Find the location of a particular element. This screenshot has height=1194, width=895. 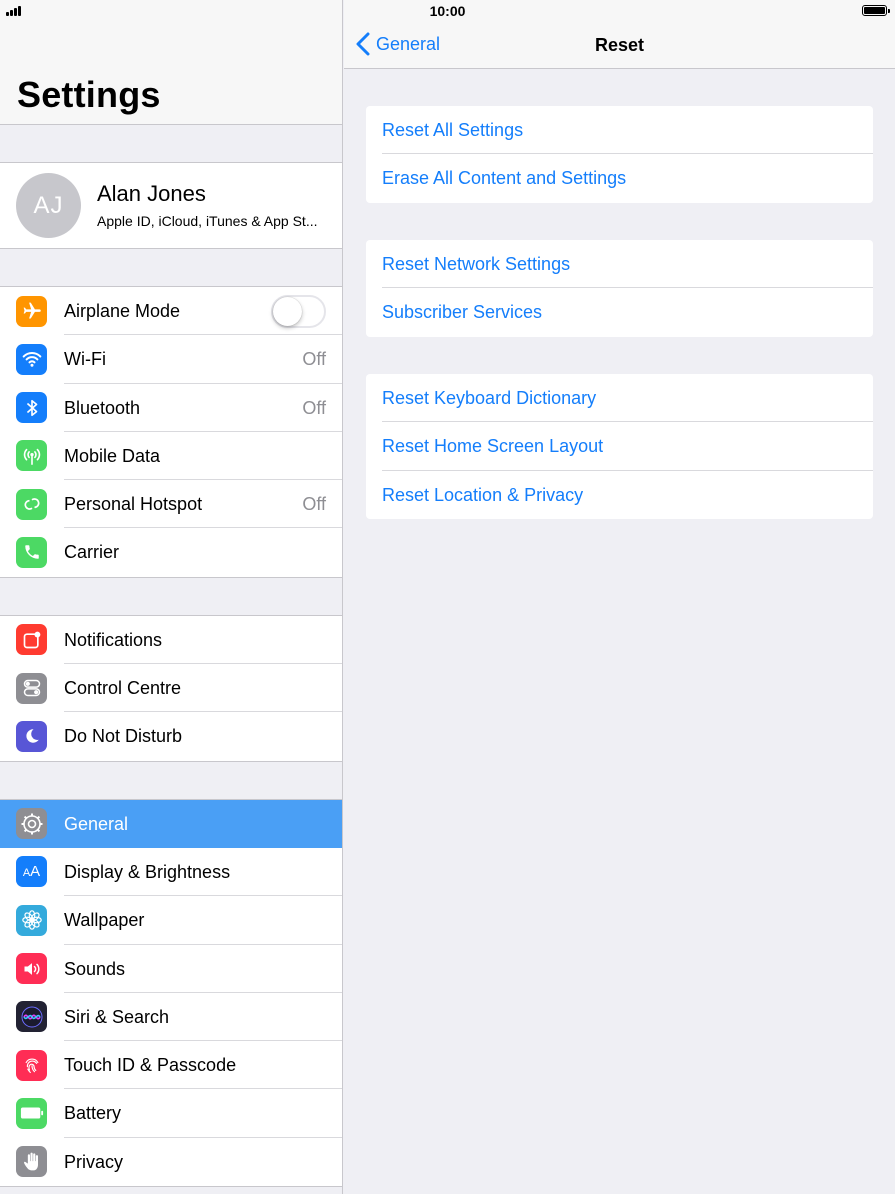

option-label: Reset Keyboard Dictionary is located at coordinates (489, 398).